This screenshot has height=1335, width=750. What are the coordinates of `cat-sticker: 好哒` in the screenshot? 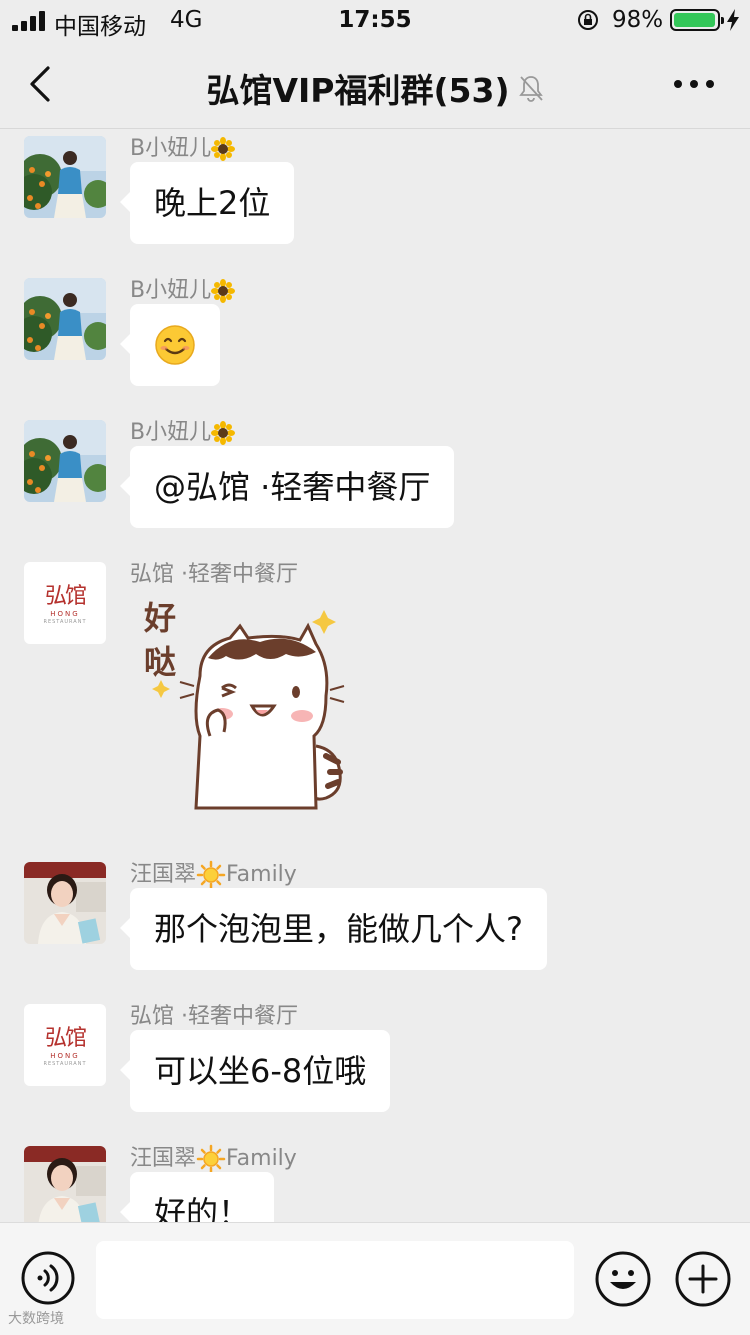 It's located at (250, 701).